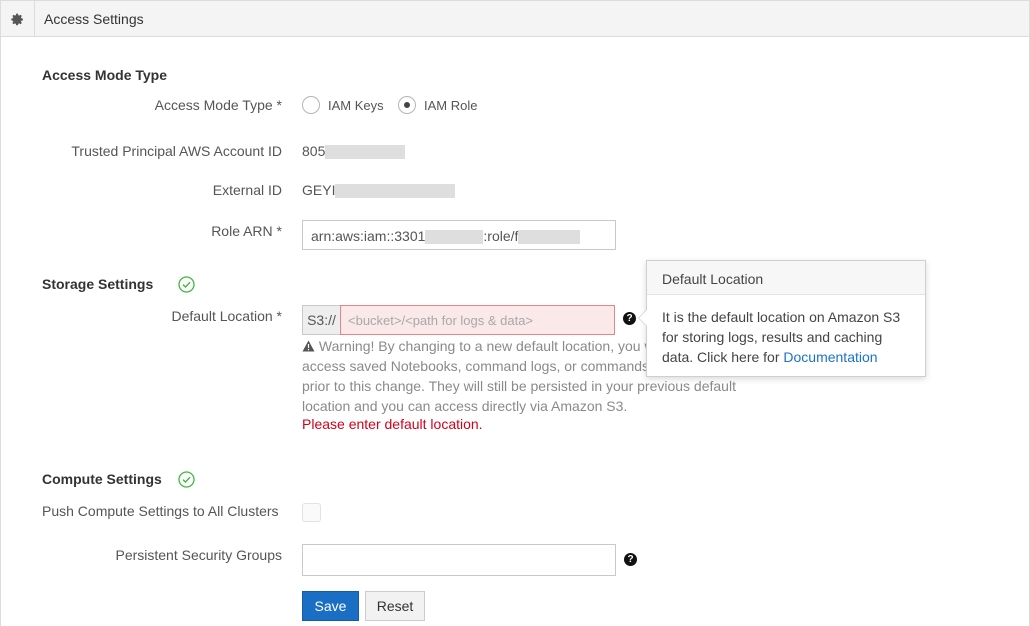 The height and width of the screenshot is (626, 1030). Describe the element at coordinates (450, 105) in the screenshot. I see `radio-iam-role-label: IAM Role` at that location.